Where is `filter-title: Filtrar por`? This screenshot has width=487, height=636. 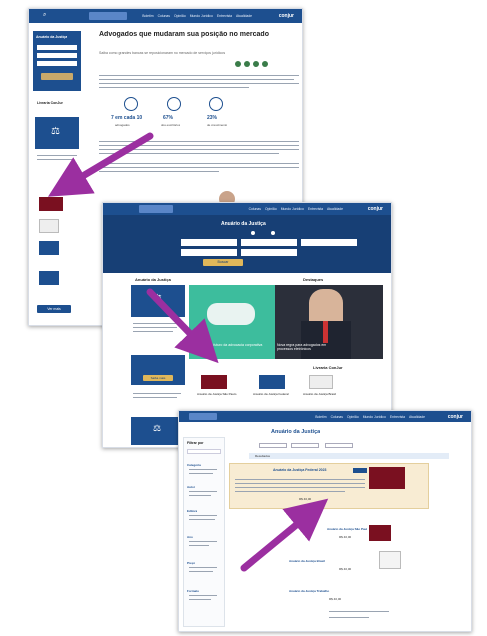 filter-title: Filtrar por is located at coordinates (195, 443).